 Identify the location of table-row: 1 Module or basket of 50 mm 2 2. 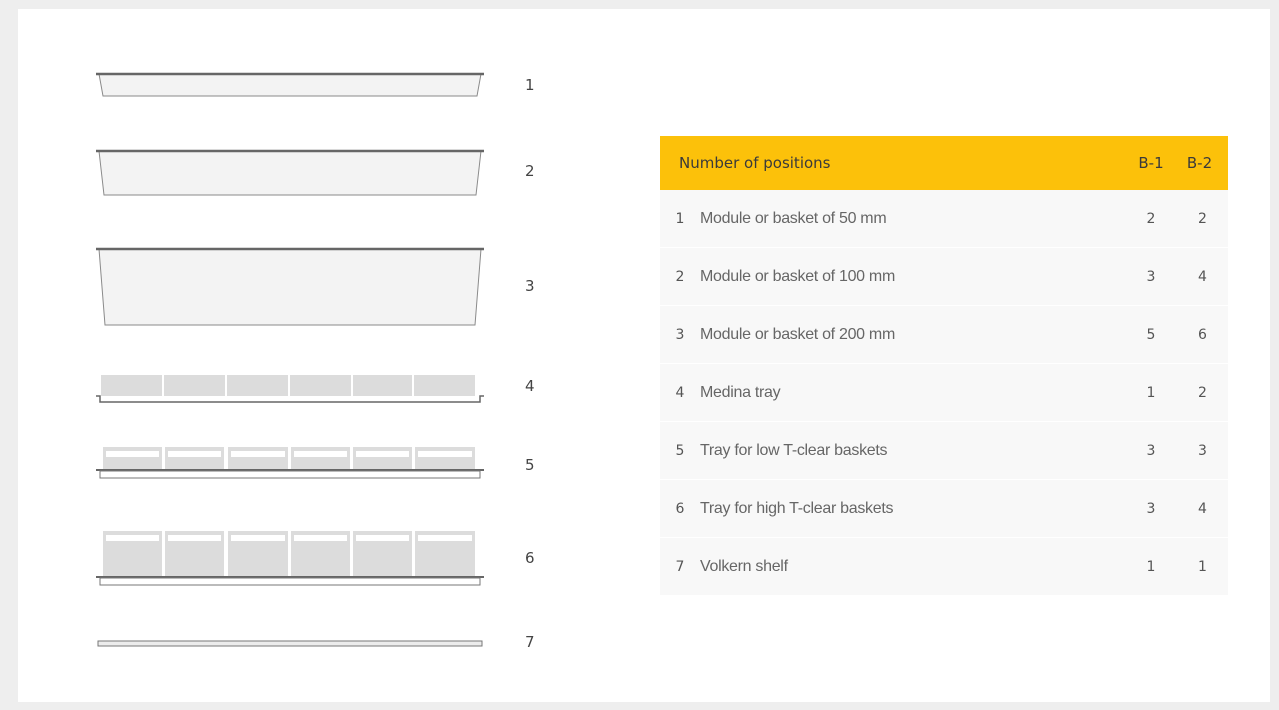
(944, 219).